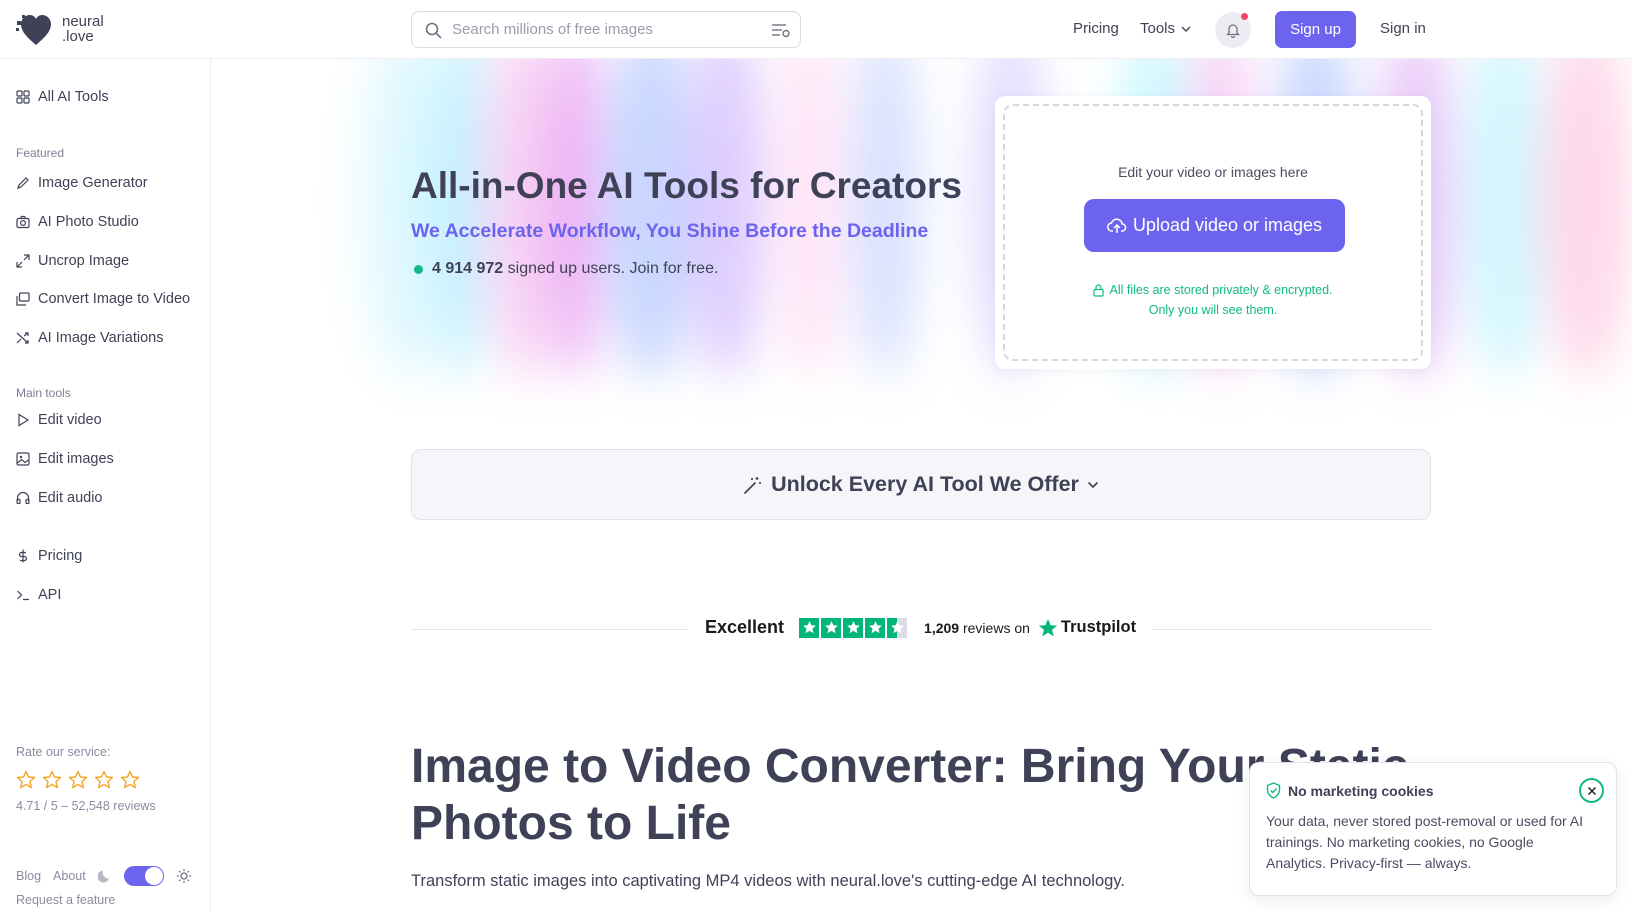  Describe the element at coordinates (86, 806) in the screenshot. I see `rating-summary: 4.71 / 5 – 52,548 reviews` at that location.